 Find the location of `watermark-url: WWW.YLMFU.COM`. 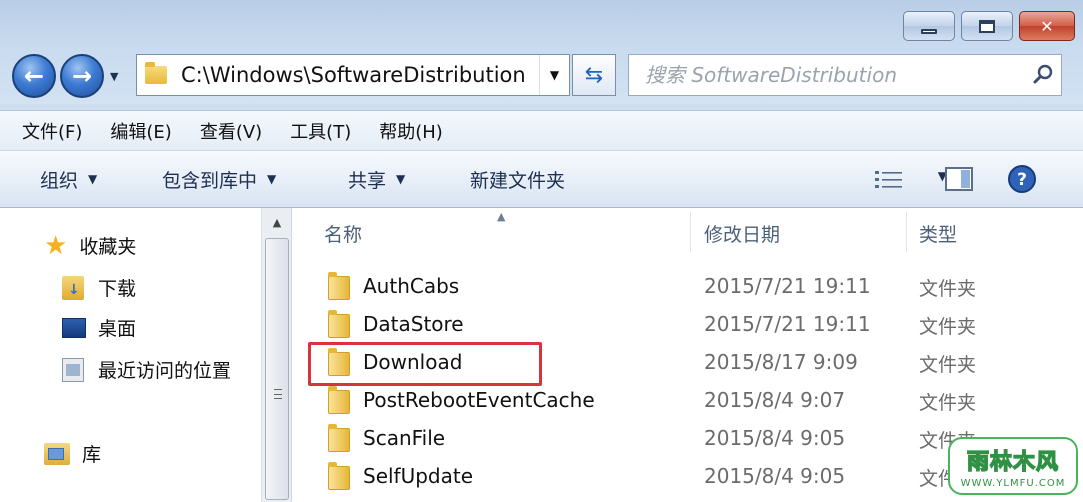

watermark-url: WWW.YLMFU.COM is located at coordinates (1013, 483).